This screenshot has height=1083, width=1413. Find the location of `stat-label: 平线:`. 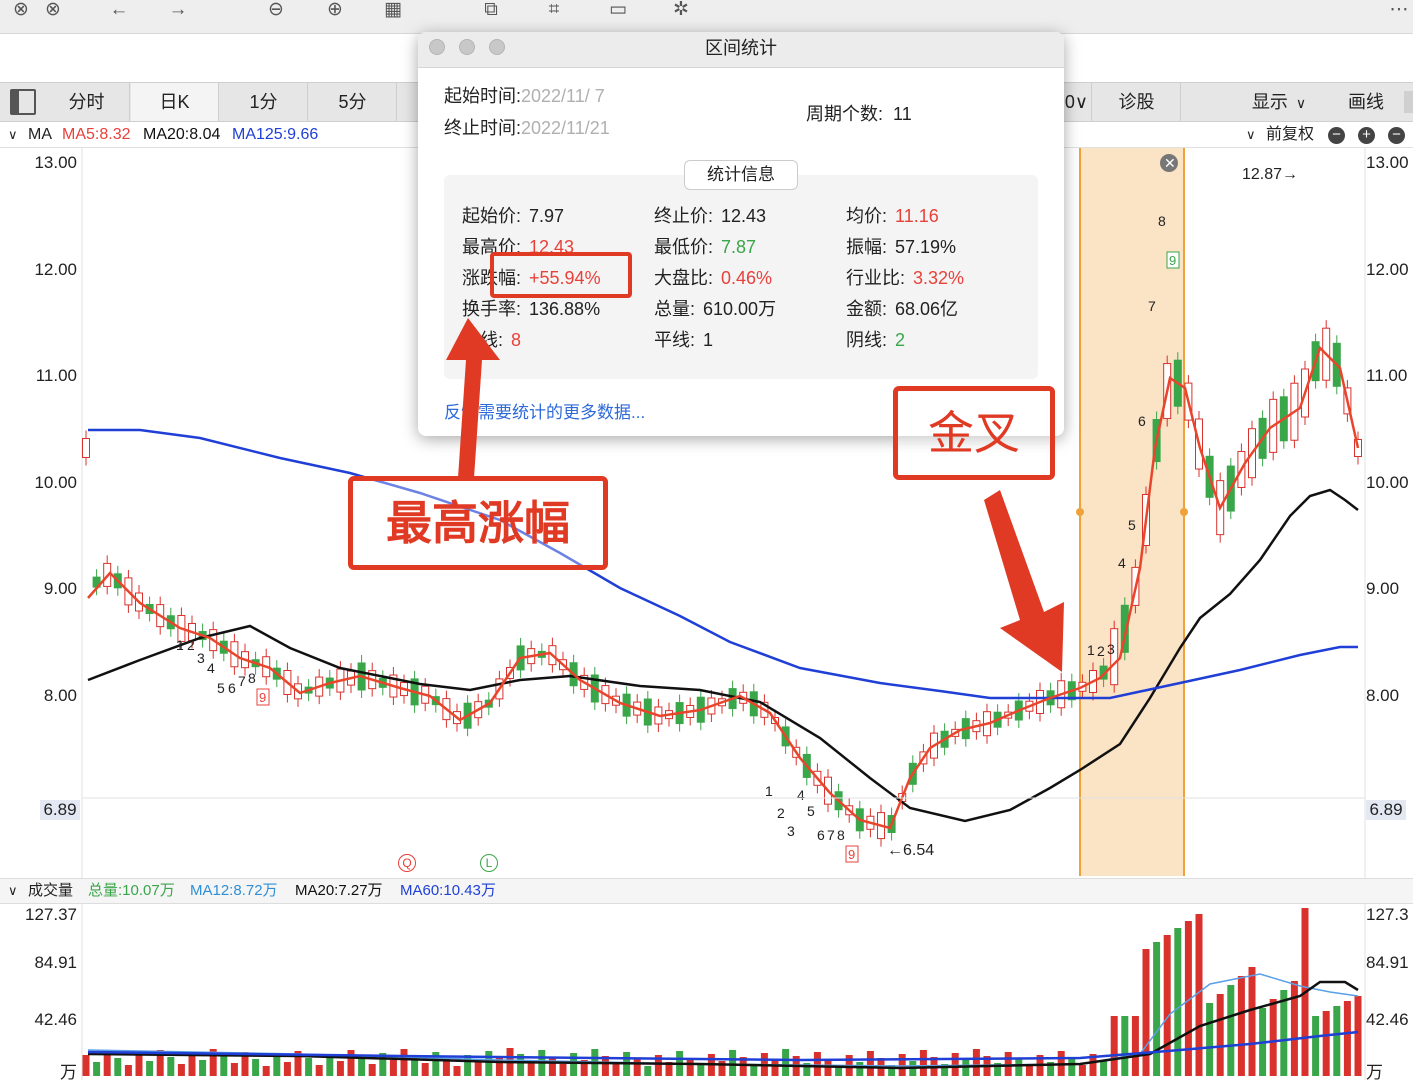

stat-label: 平线: is located at coordinates (675, 340).